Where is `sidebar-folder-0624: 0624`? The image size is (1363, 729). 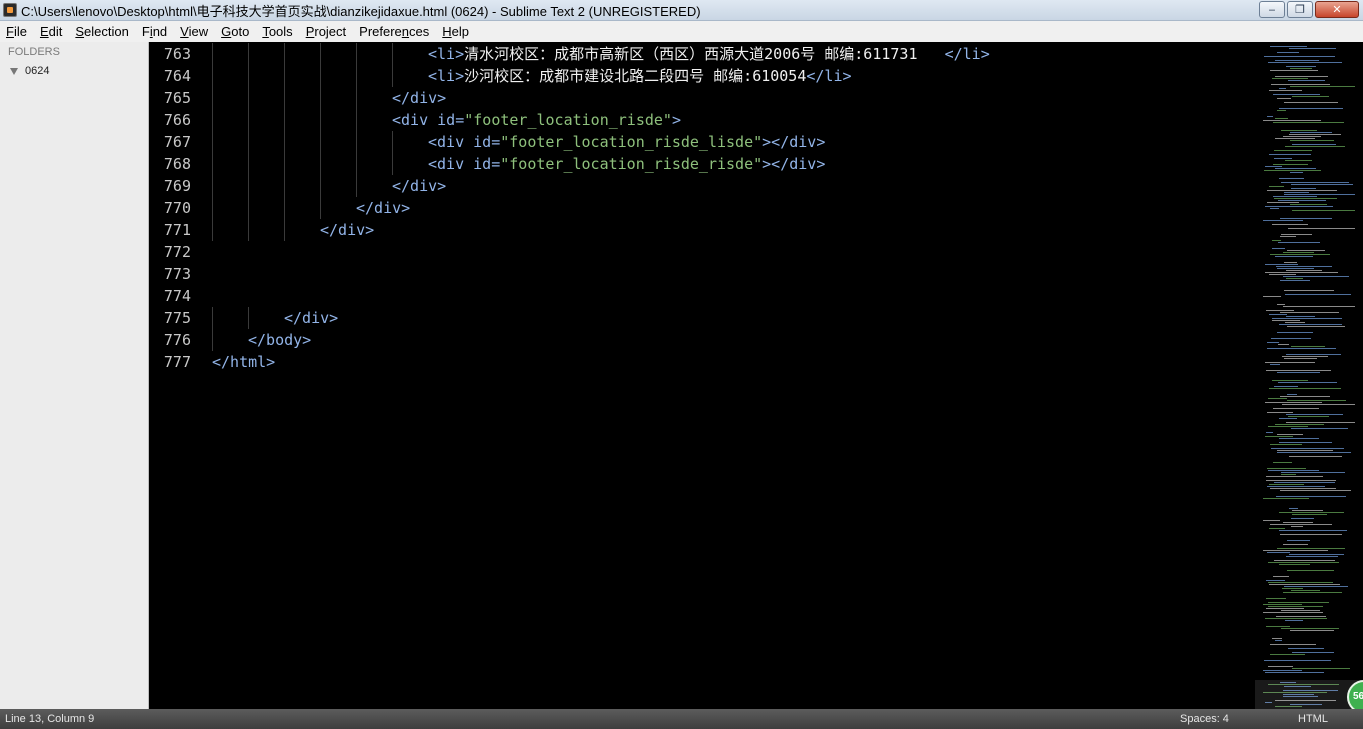
sidebar-folder-0624: 0624 is located at coordinates (29, 71).